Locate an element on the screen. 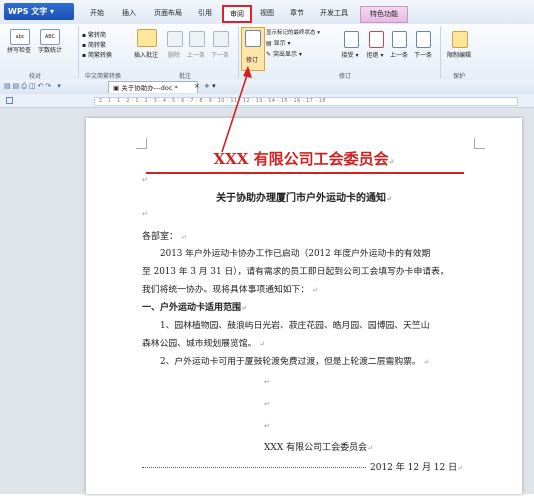  comment-group-label: 批注 is located at coordinates (184, 76).